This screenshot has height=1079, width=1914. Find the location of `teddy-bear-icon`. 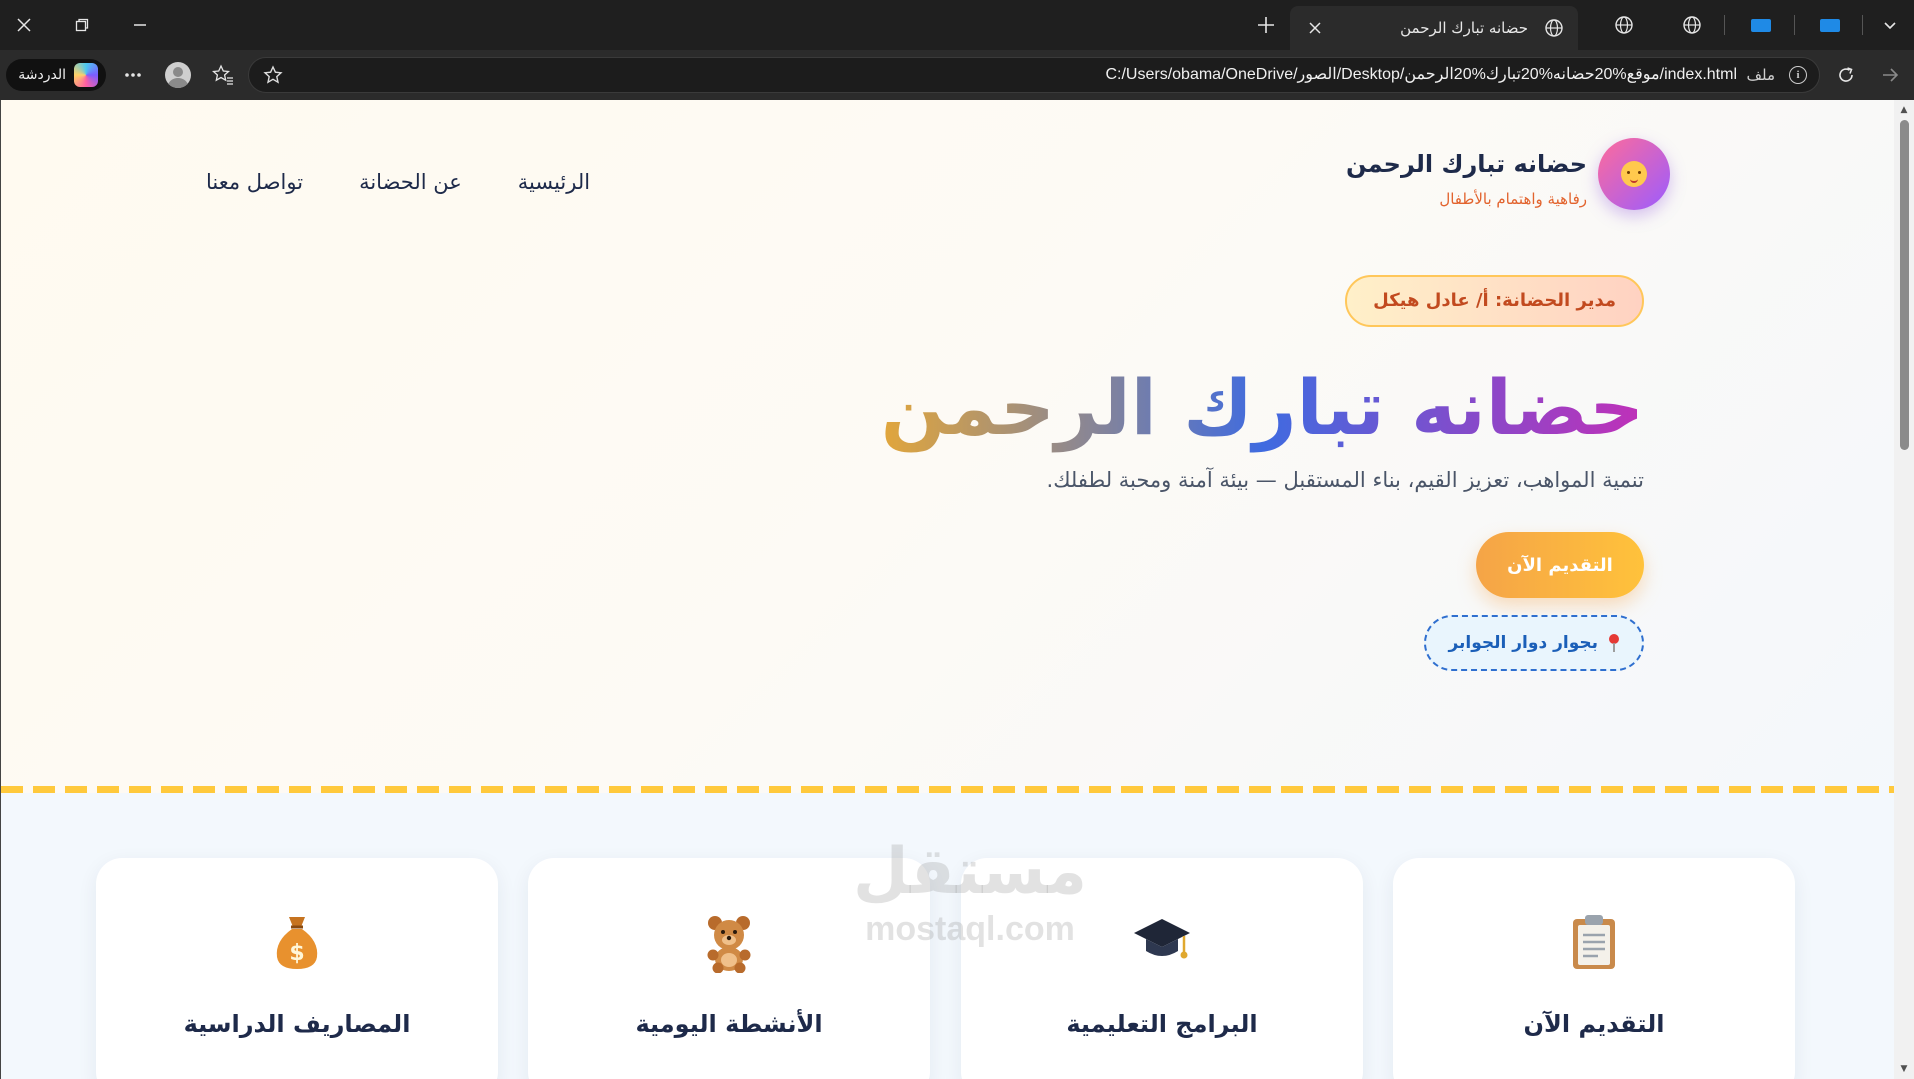

teddy-bear-icon is located at coordinates (729, 943).